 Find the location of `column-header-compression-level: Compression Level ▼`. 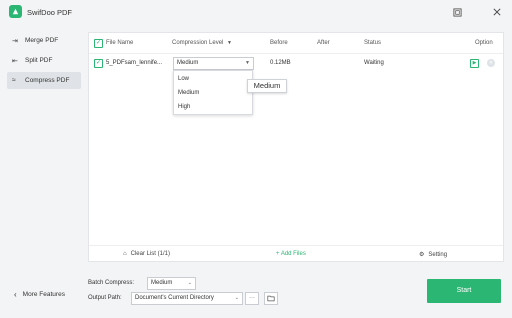

column-header-compression-level: Compression Level ▼ is located at coordinates (202, 43).